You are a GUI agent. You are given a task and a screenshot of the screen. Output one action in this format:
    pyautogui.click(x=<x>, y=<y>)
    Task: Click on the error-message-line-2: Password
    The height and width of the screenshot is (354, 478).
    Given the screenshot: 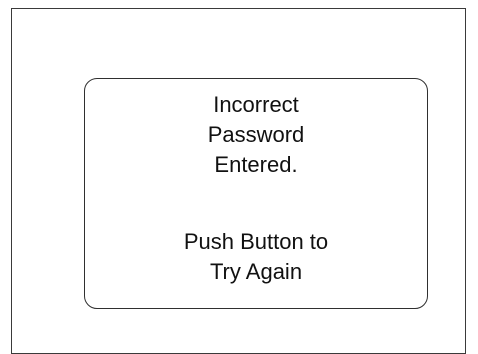 What is the action you would take?
    pyautogui.click(x=256, y=134)
    